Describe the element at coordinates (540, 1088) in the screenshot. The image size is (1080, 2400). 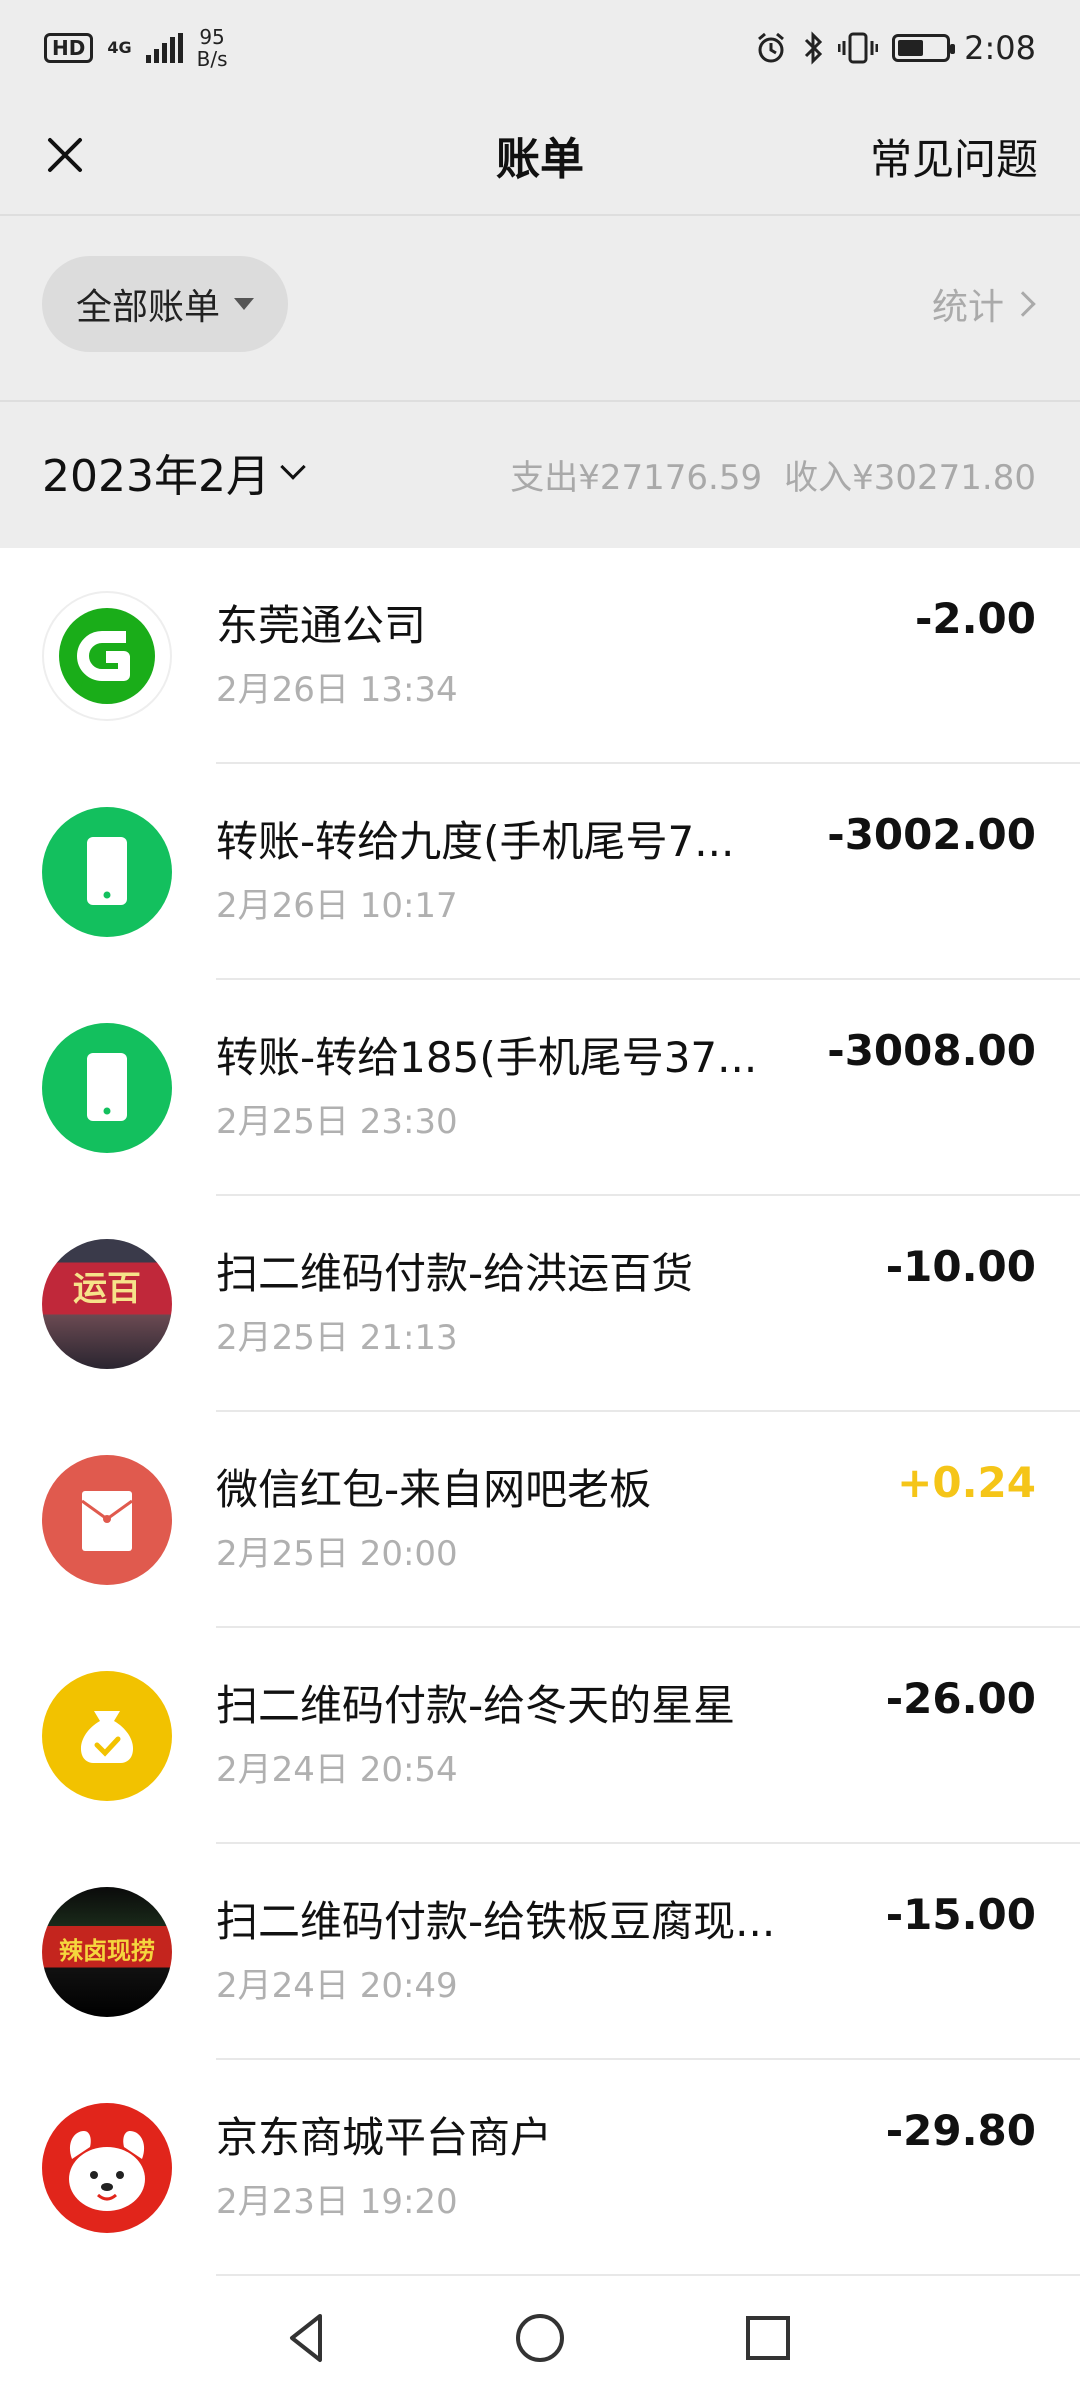
I see `transaction-item: 转账-转给185(手机尾号37... 2月25日 23:30 -3008.00` at that location.